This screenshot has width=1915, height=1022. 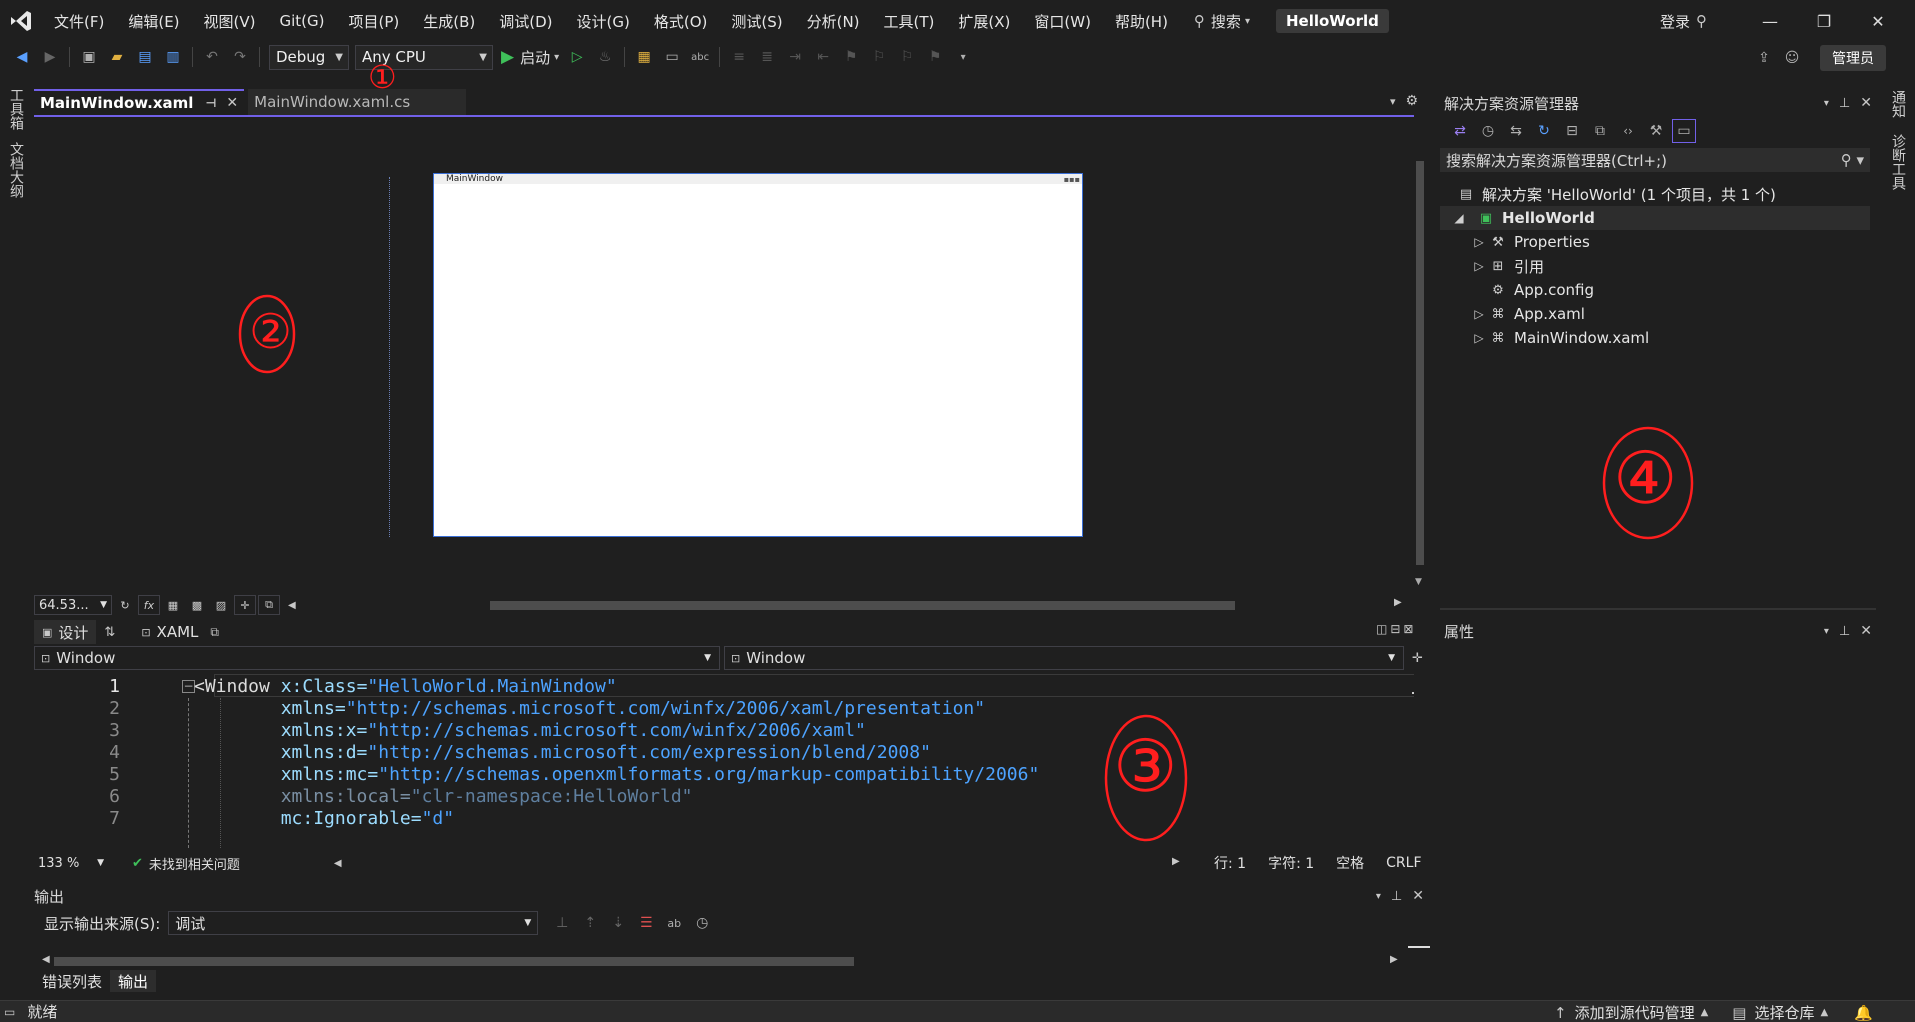 I want to click on menu-item-0: 文件(F), so click(x=79, y=21).